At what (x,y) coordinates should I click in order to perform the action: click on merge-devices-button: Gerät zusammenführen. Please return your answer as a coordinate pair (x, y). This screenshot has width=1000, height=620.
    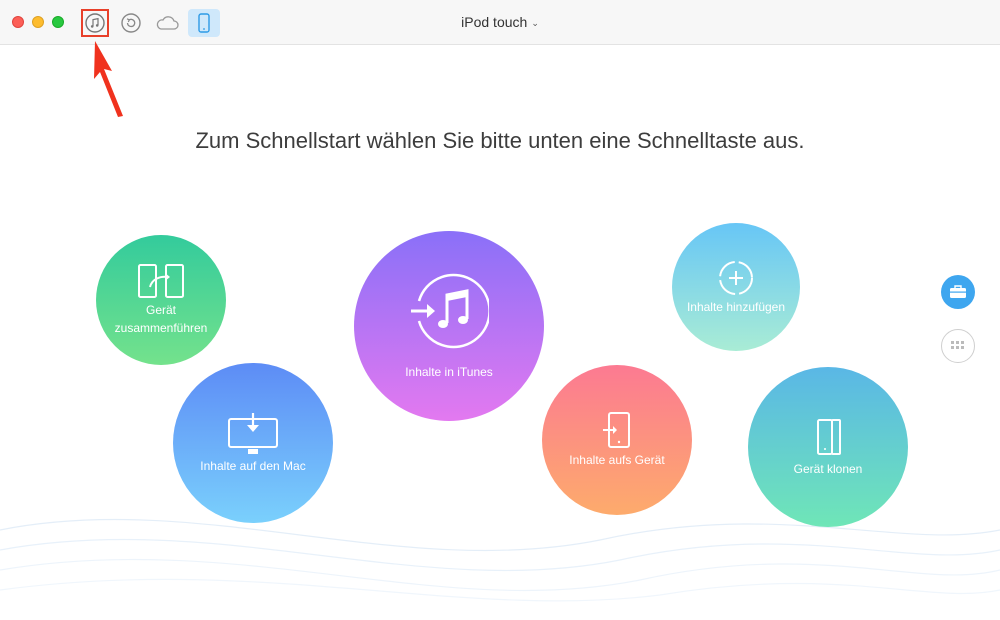
    Looking at the image, I should click on (161, 300).